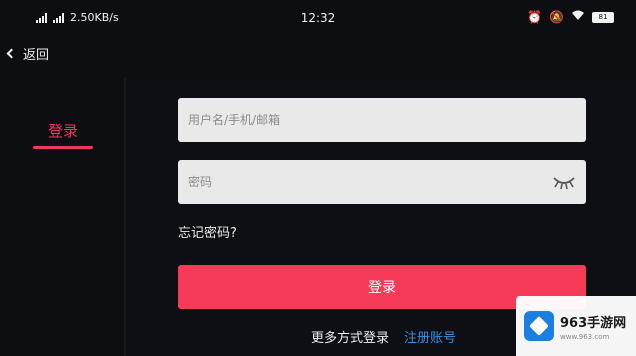 Image resolution: width=636 pixels, height=356 pixels. Describe the element at coordinates (539, 326) in the screenshot. I see `watermark-logo-icon` at that location.